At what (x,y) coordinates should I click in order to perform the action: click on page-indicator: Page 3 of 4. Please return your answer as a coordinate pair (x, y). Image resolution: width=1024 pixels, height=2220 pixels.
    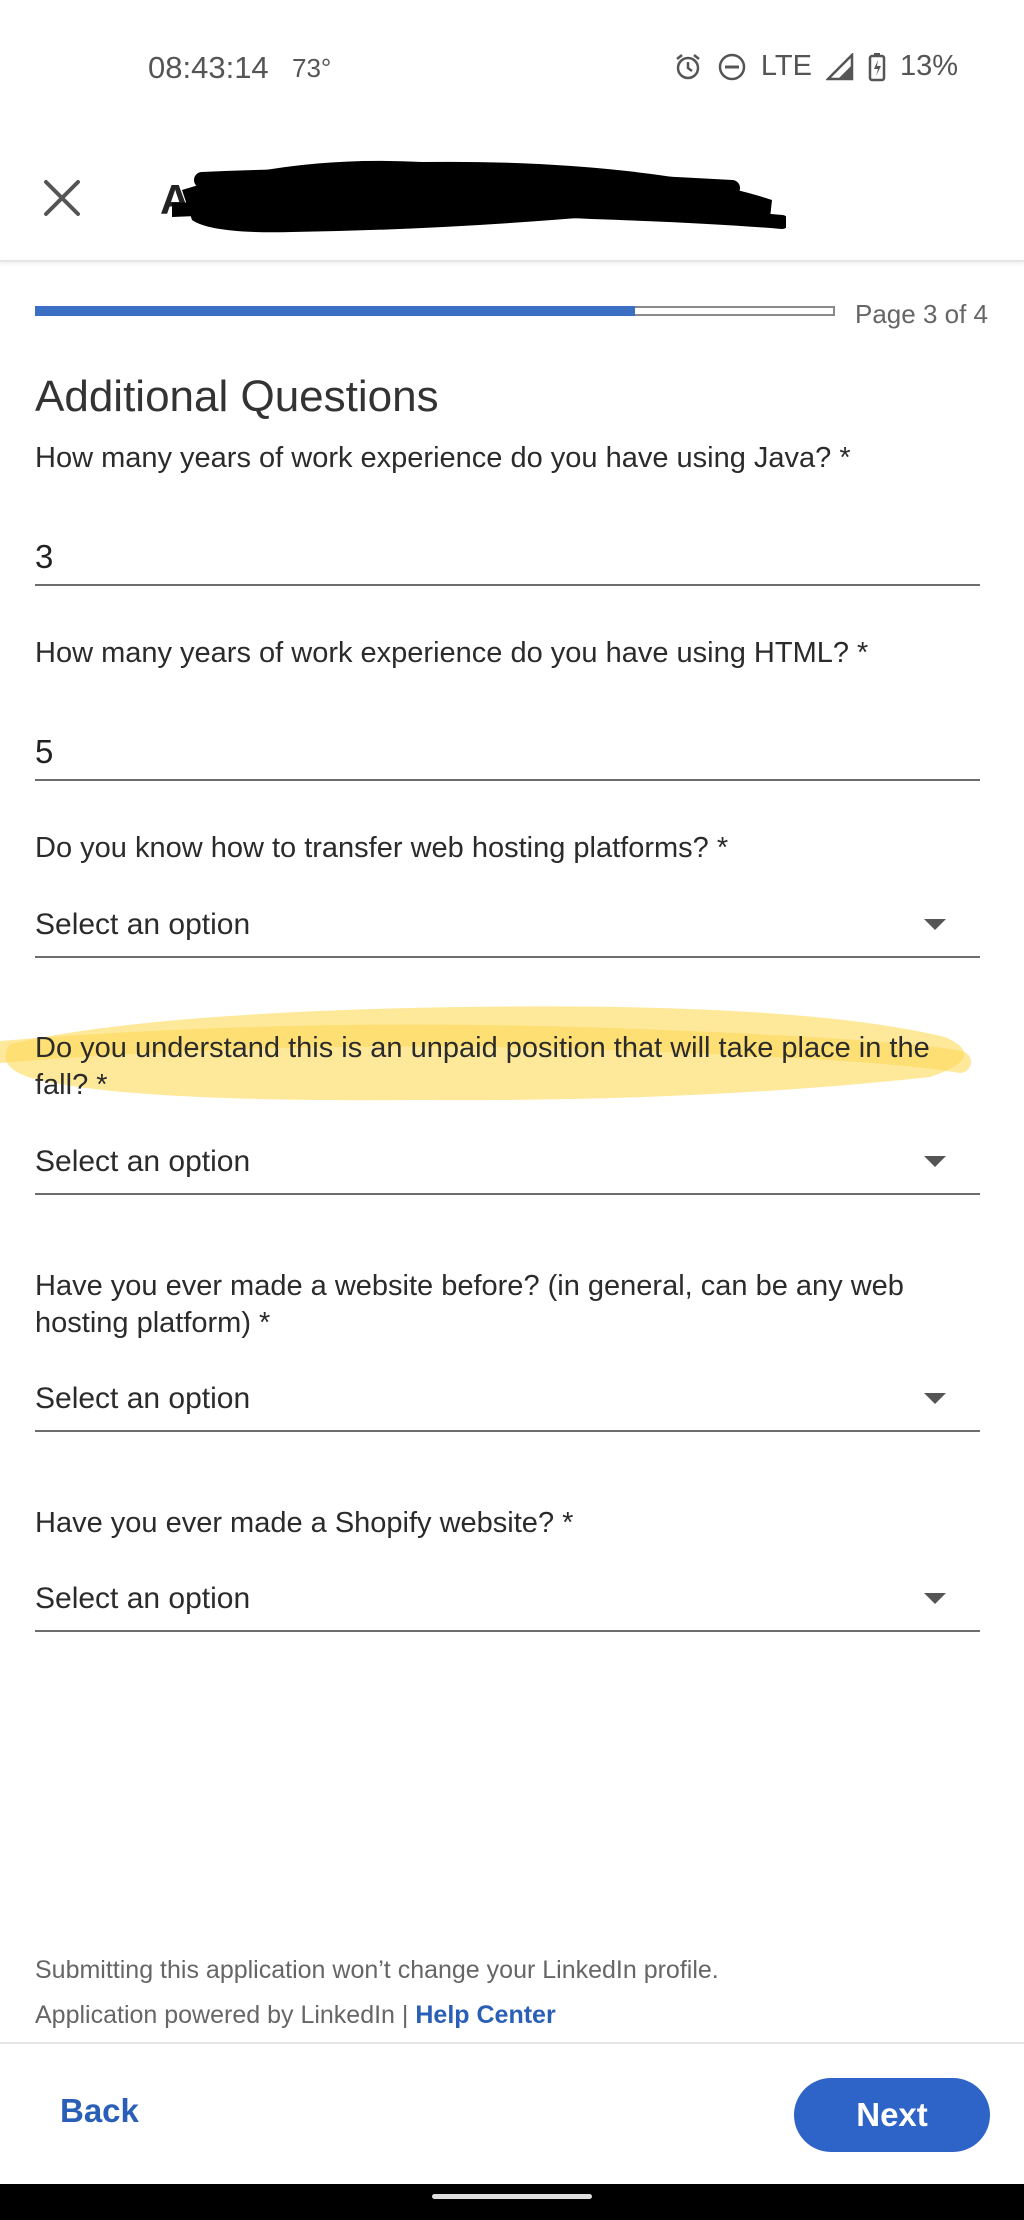
    Looking at the image, I should click on (921, 314).